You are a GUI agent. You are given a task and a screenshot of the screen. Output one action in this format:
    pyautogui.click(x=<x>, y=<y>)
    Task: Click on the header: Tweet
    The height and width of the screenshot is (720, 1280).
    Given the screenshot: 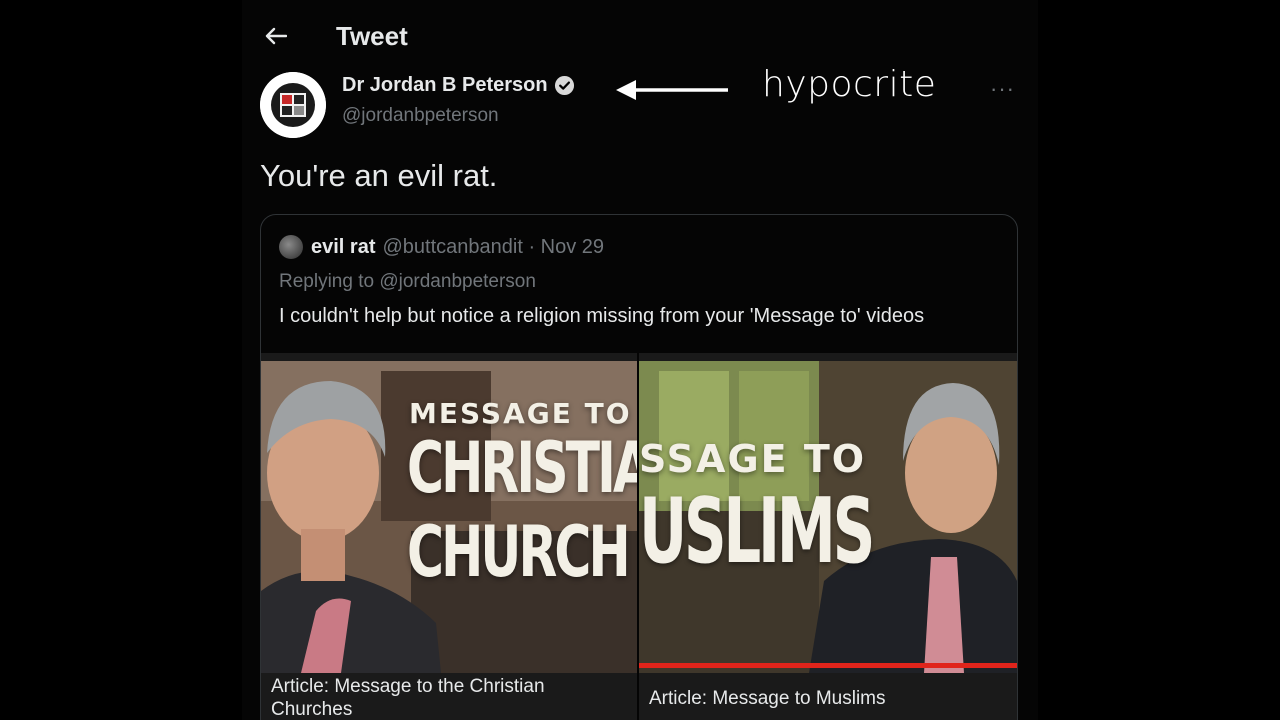 What is the action you would take?
    pyautogui.click(x=336, y=36)
    